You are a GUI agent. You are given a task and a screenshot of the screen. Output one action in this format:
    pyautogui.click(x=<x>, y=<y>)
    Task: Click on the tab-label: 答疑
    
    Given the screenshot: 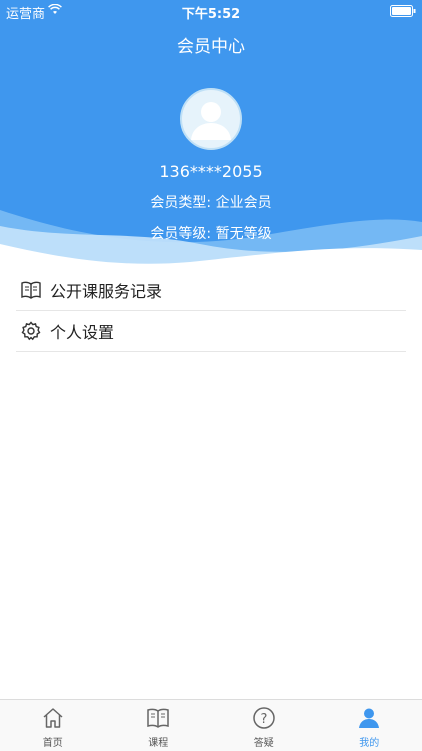 What is the action you would take?
    pyautogui.click(x=264, y=741)
    